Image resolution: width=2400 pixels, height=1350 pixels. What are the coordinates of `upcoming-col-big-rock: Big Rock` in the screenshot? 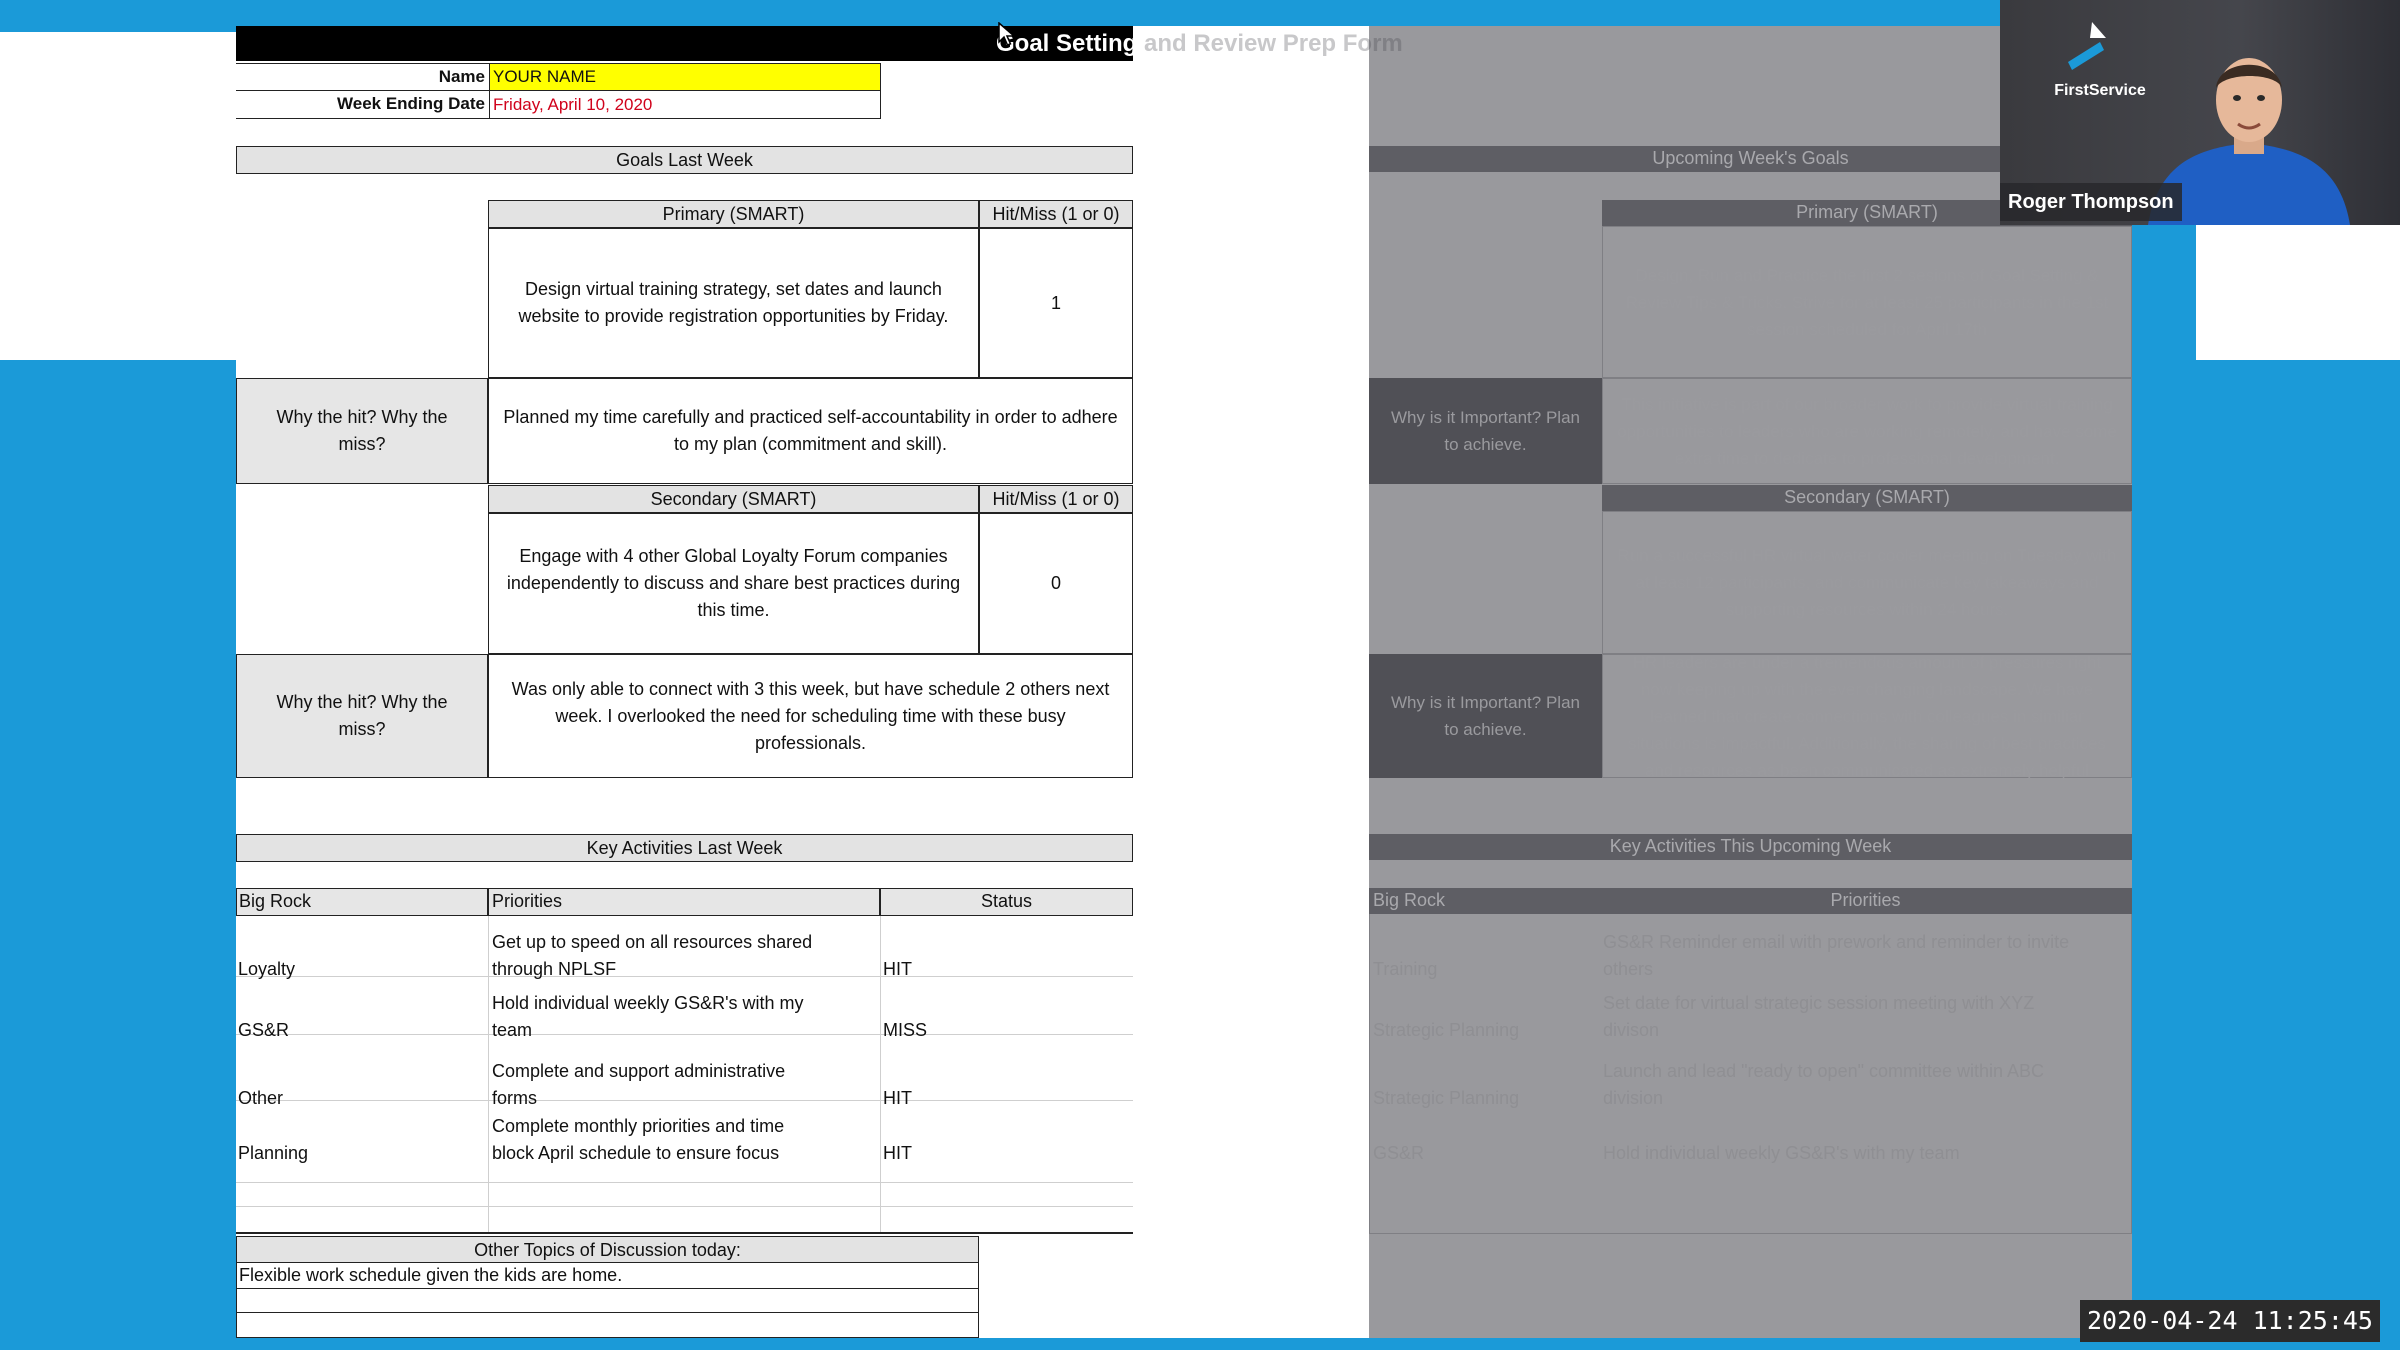 It's located at (1484, 901).